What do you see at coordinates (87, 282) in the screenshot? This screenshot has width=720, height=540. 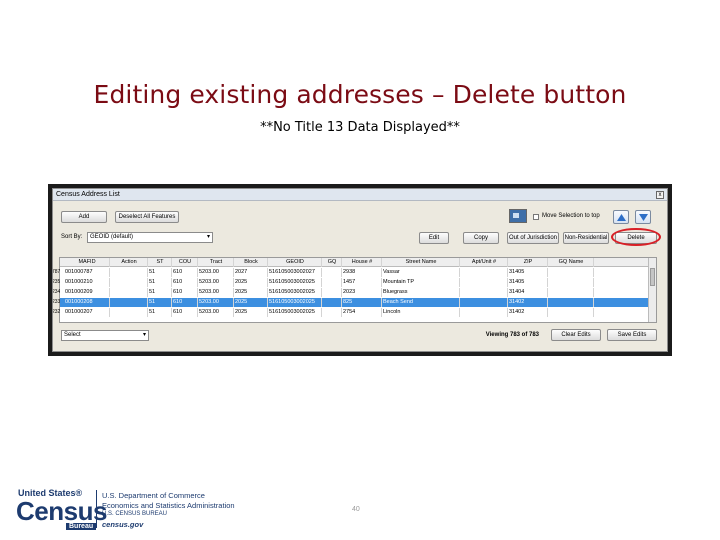 I see `table-cell: 001000210` at bounding box center [87, 282].